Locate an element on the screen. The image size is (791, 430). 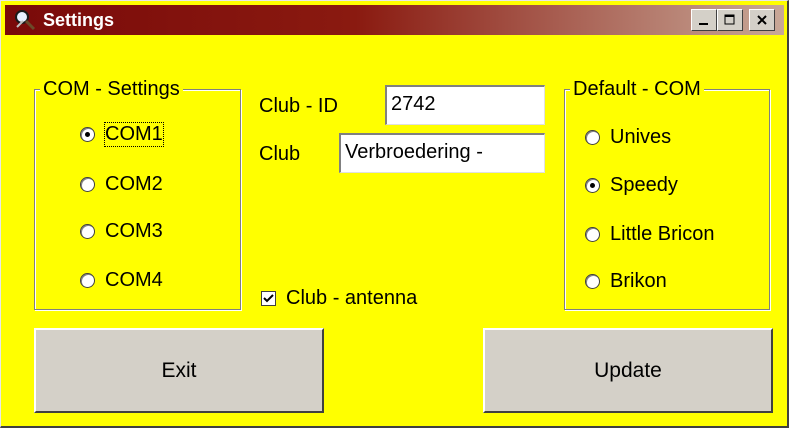
radio-com3: COM3 is located at coordinates (121, 231).